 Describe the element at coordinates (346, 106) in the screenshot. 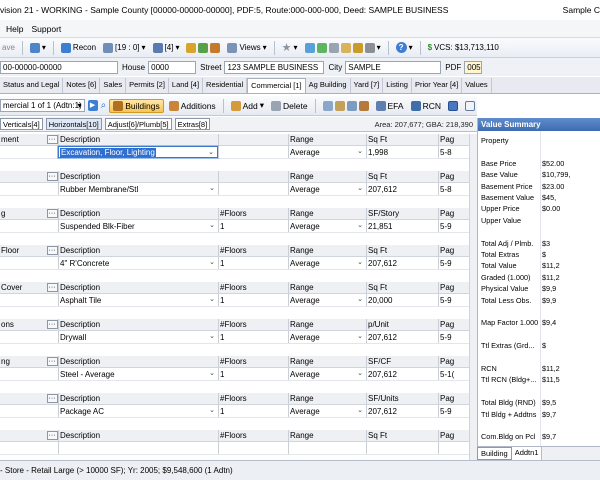

I see `edit-tools` at that location.